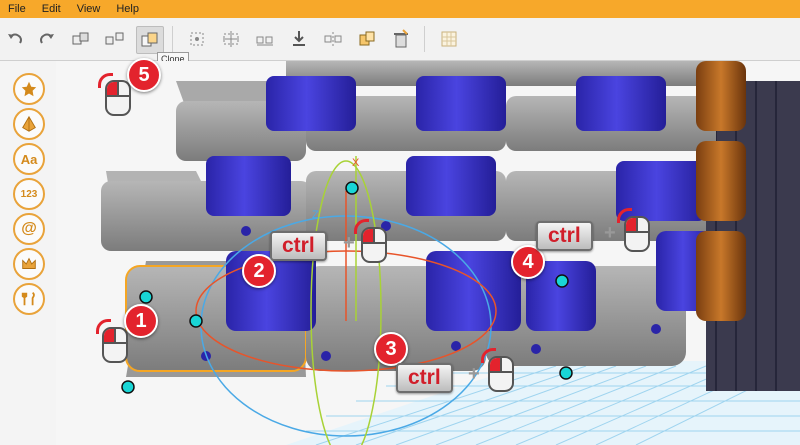 Image resolution: width=800 pixels, height=445 pixels. I want to click on sidebar-item-tools, so click(29, 299).